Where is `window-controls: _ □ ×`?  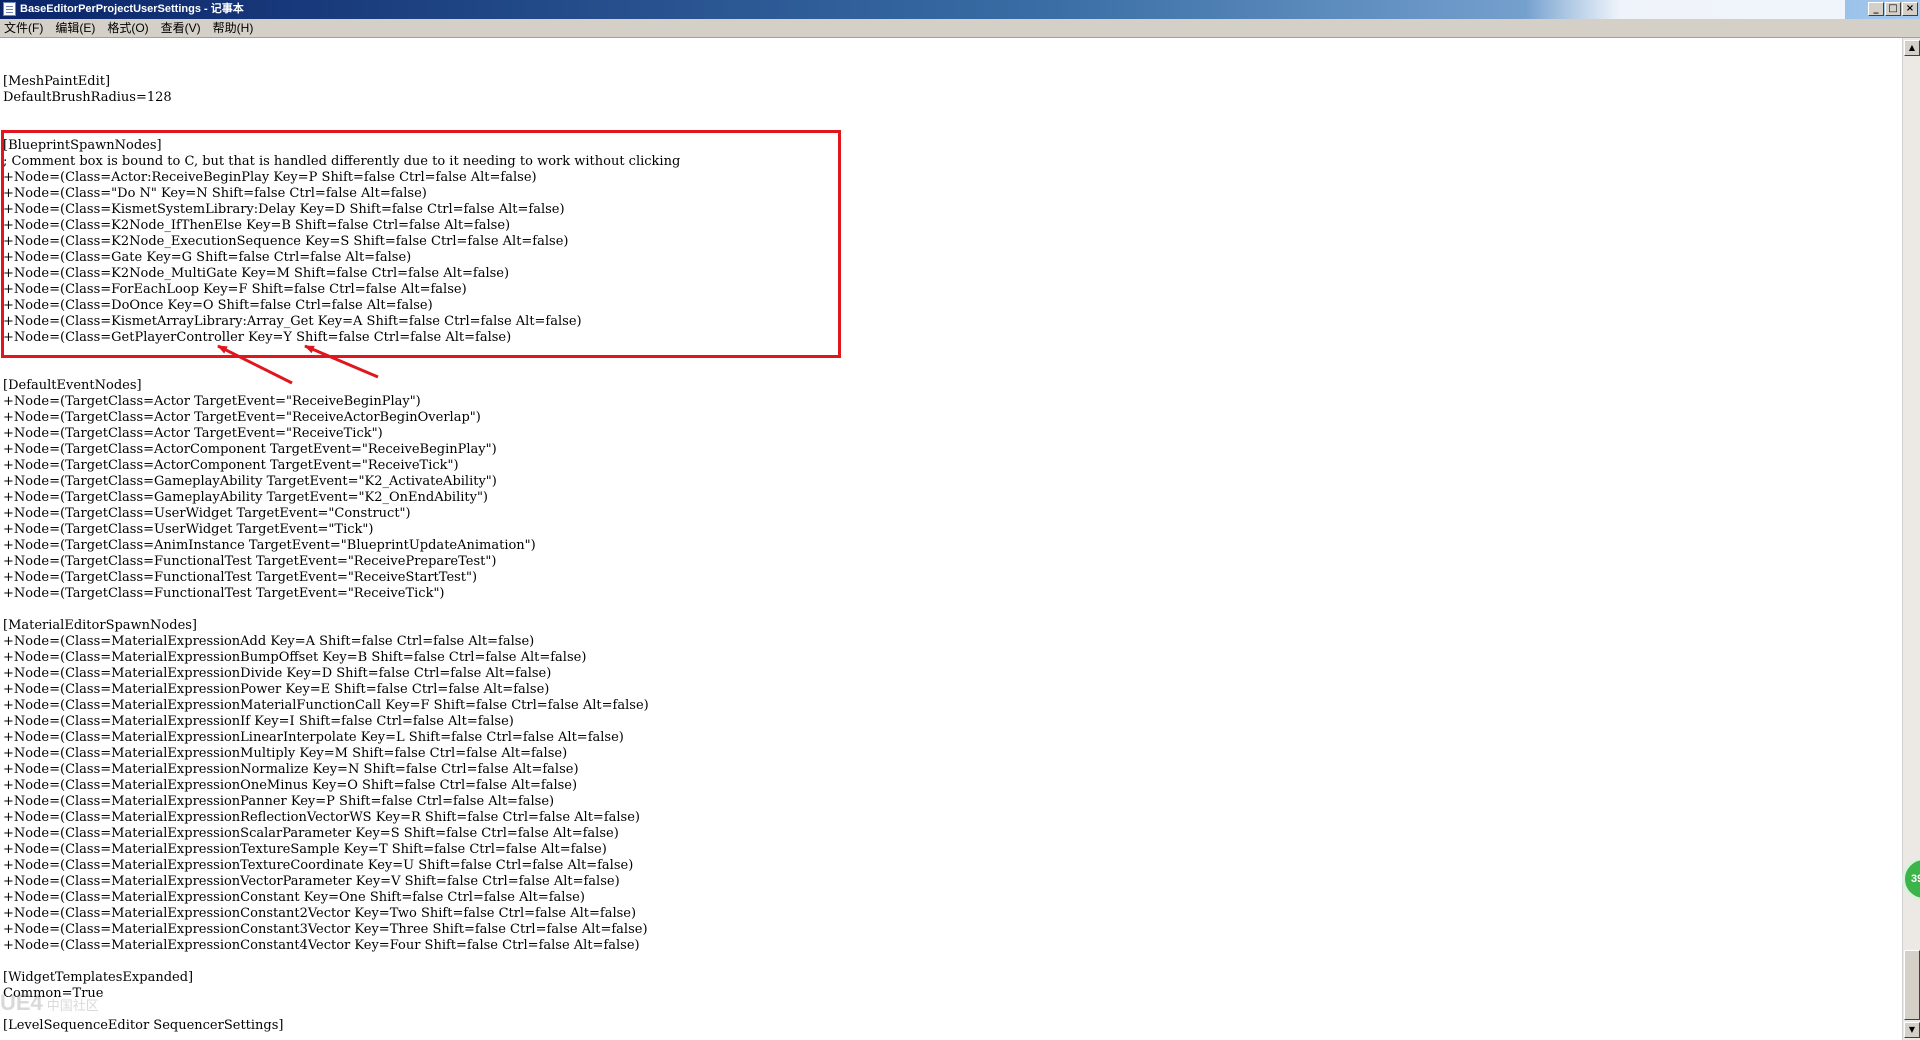
window-controls: _ □ × is located at coordinates (1893, 9).